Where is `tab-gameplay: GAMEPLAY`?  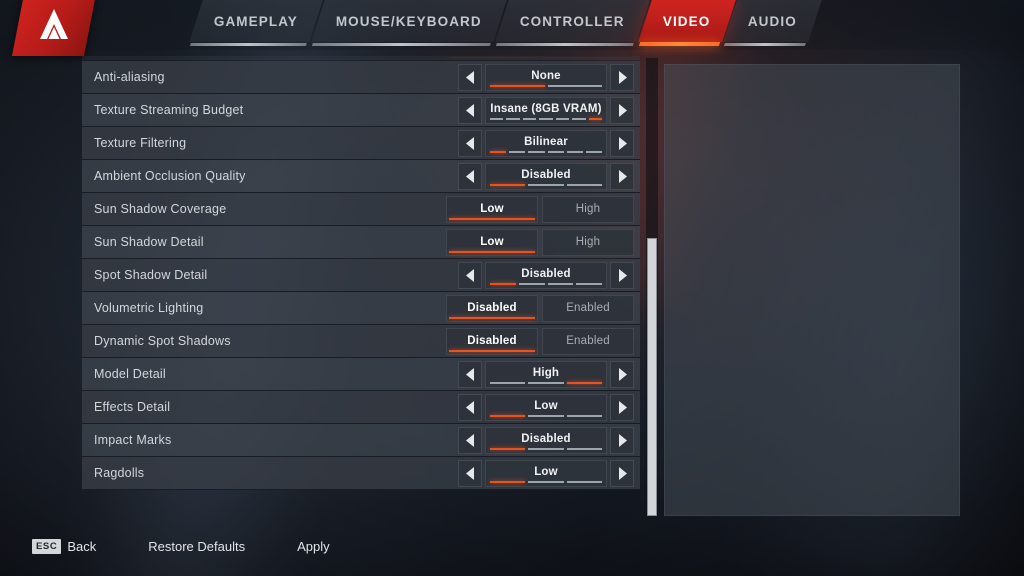
tab-gameplay: GAMEPLAY is located at coordinates (256, 21).